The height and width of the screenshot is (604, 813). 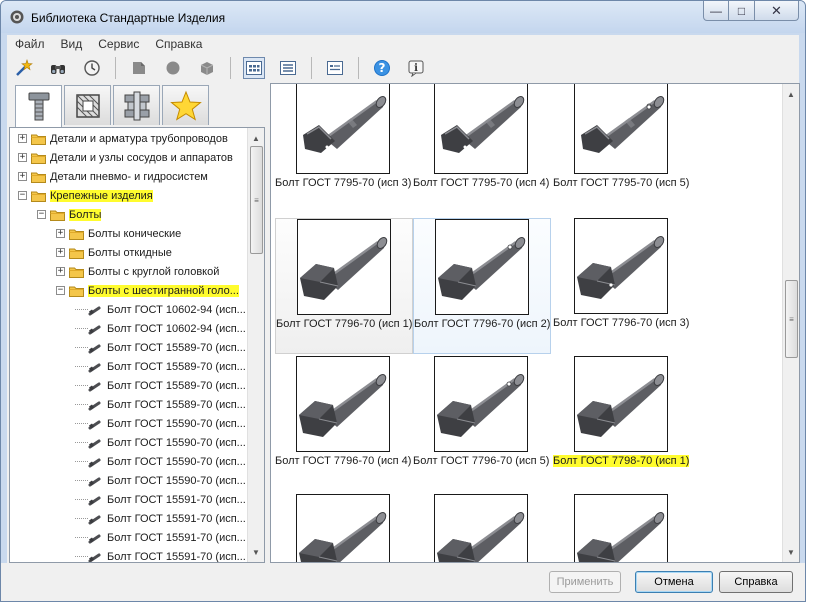 I want to click on tree-folder-item: + Детали и узлы сосудов и аппаратов, so click(x=125, y=157).